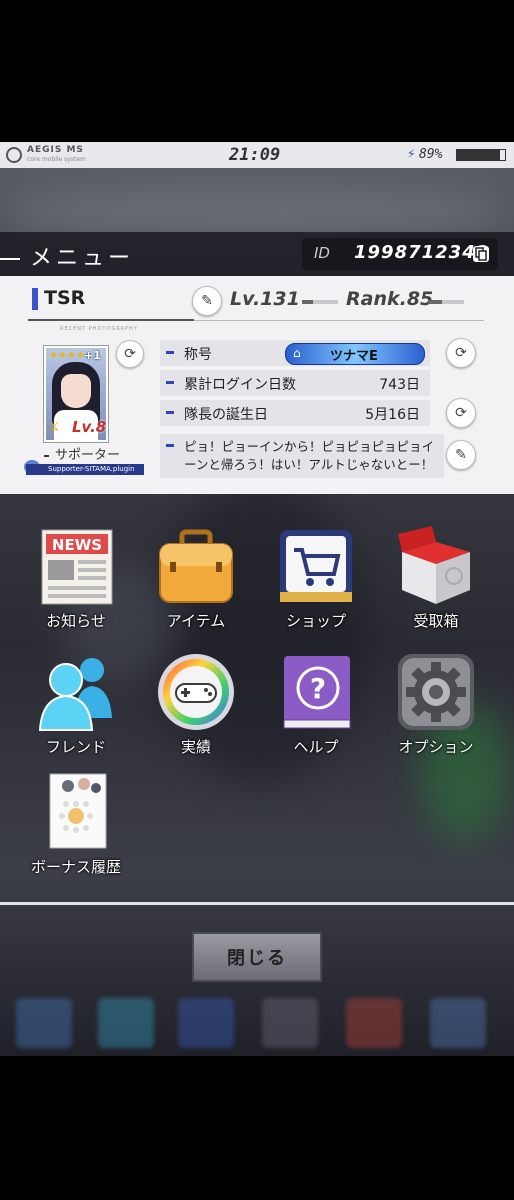 The image size is (514, 1200). I want to click on avatar-face, so click(76, 391).